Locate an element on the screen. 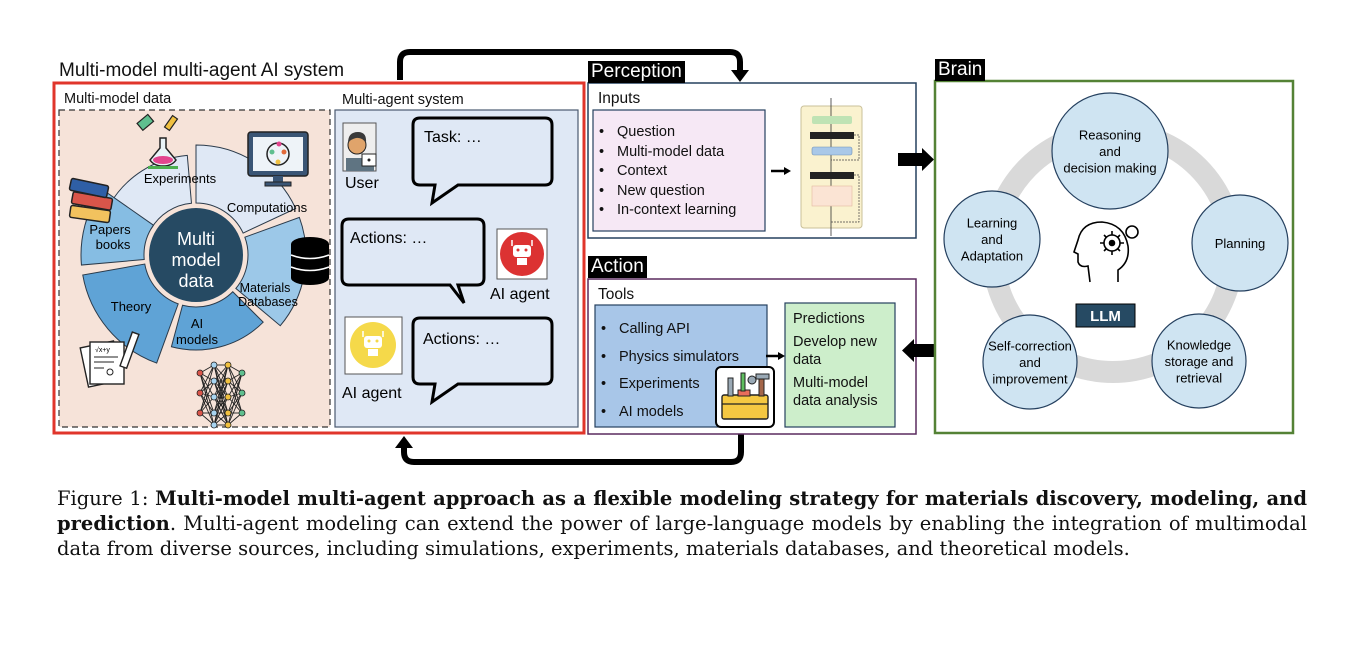  multi-model-data-title: Multi-model data is located at coordinates (118, 99).